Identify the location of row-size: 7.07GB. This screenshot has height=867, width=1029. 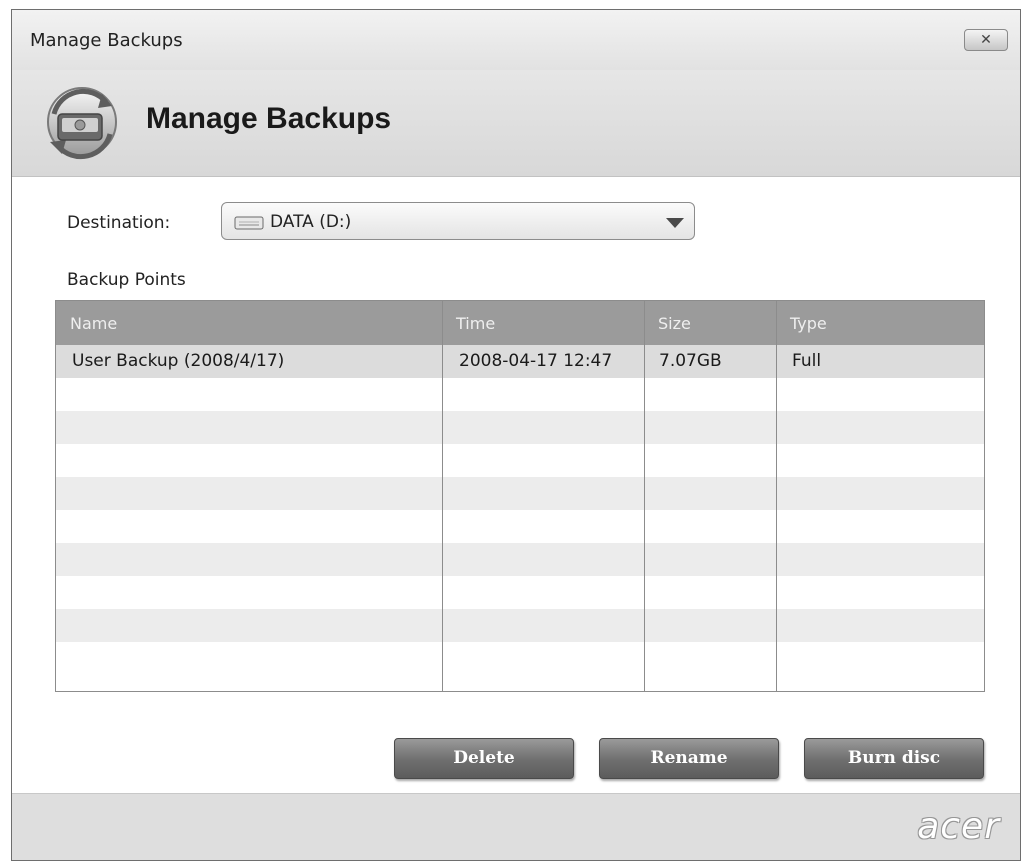
(690, 361).